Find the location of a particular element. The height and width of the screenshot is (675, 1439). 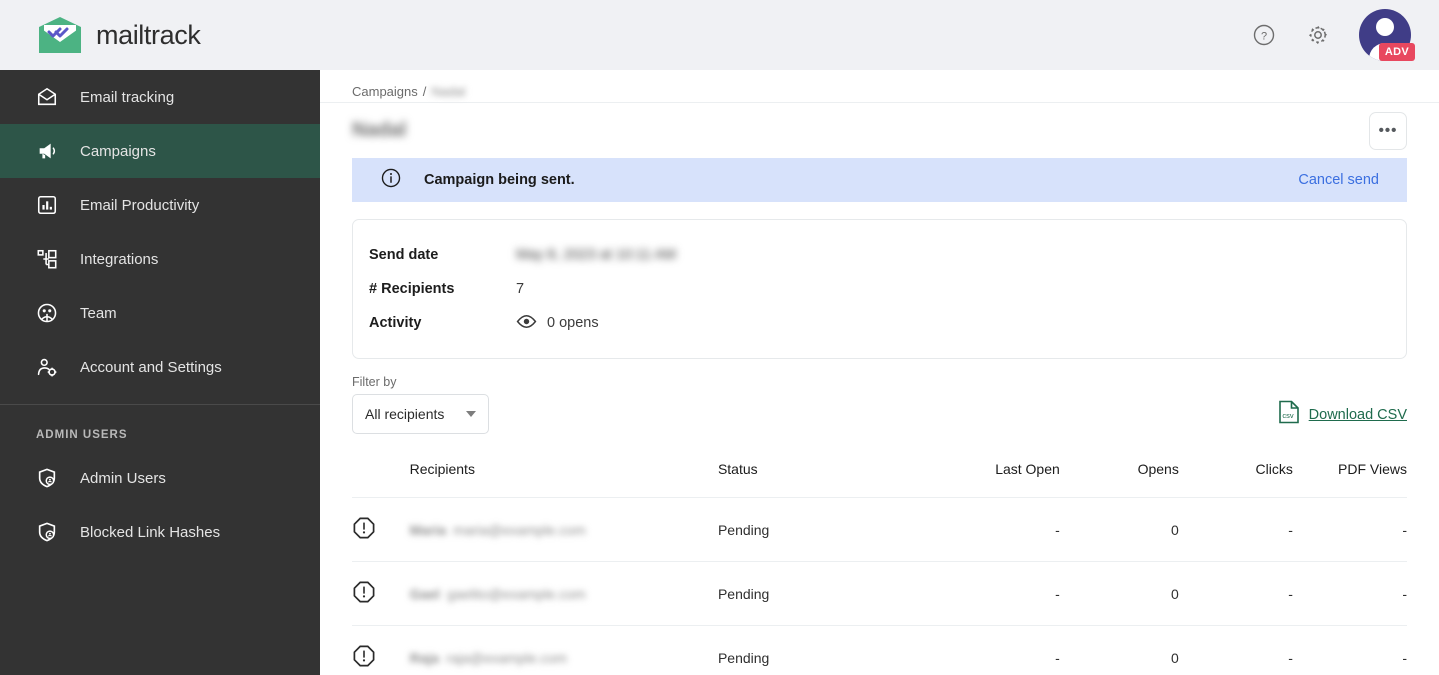

filter-group: Filter by All recipients is located at coordinates (420, 404).